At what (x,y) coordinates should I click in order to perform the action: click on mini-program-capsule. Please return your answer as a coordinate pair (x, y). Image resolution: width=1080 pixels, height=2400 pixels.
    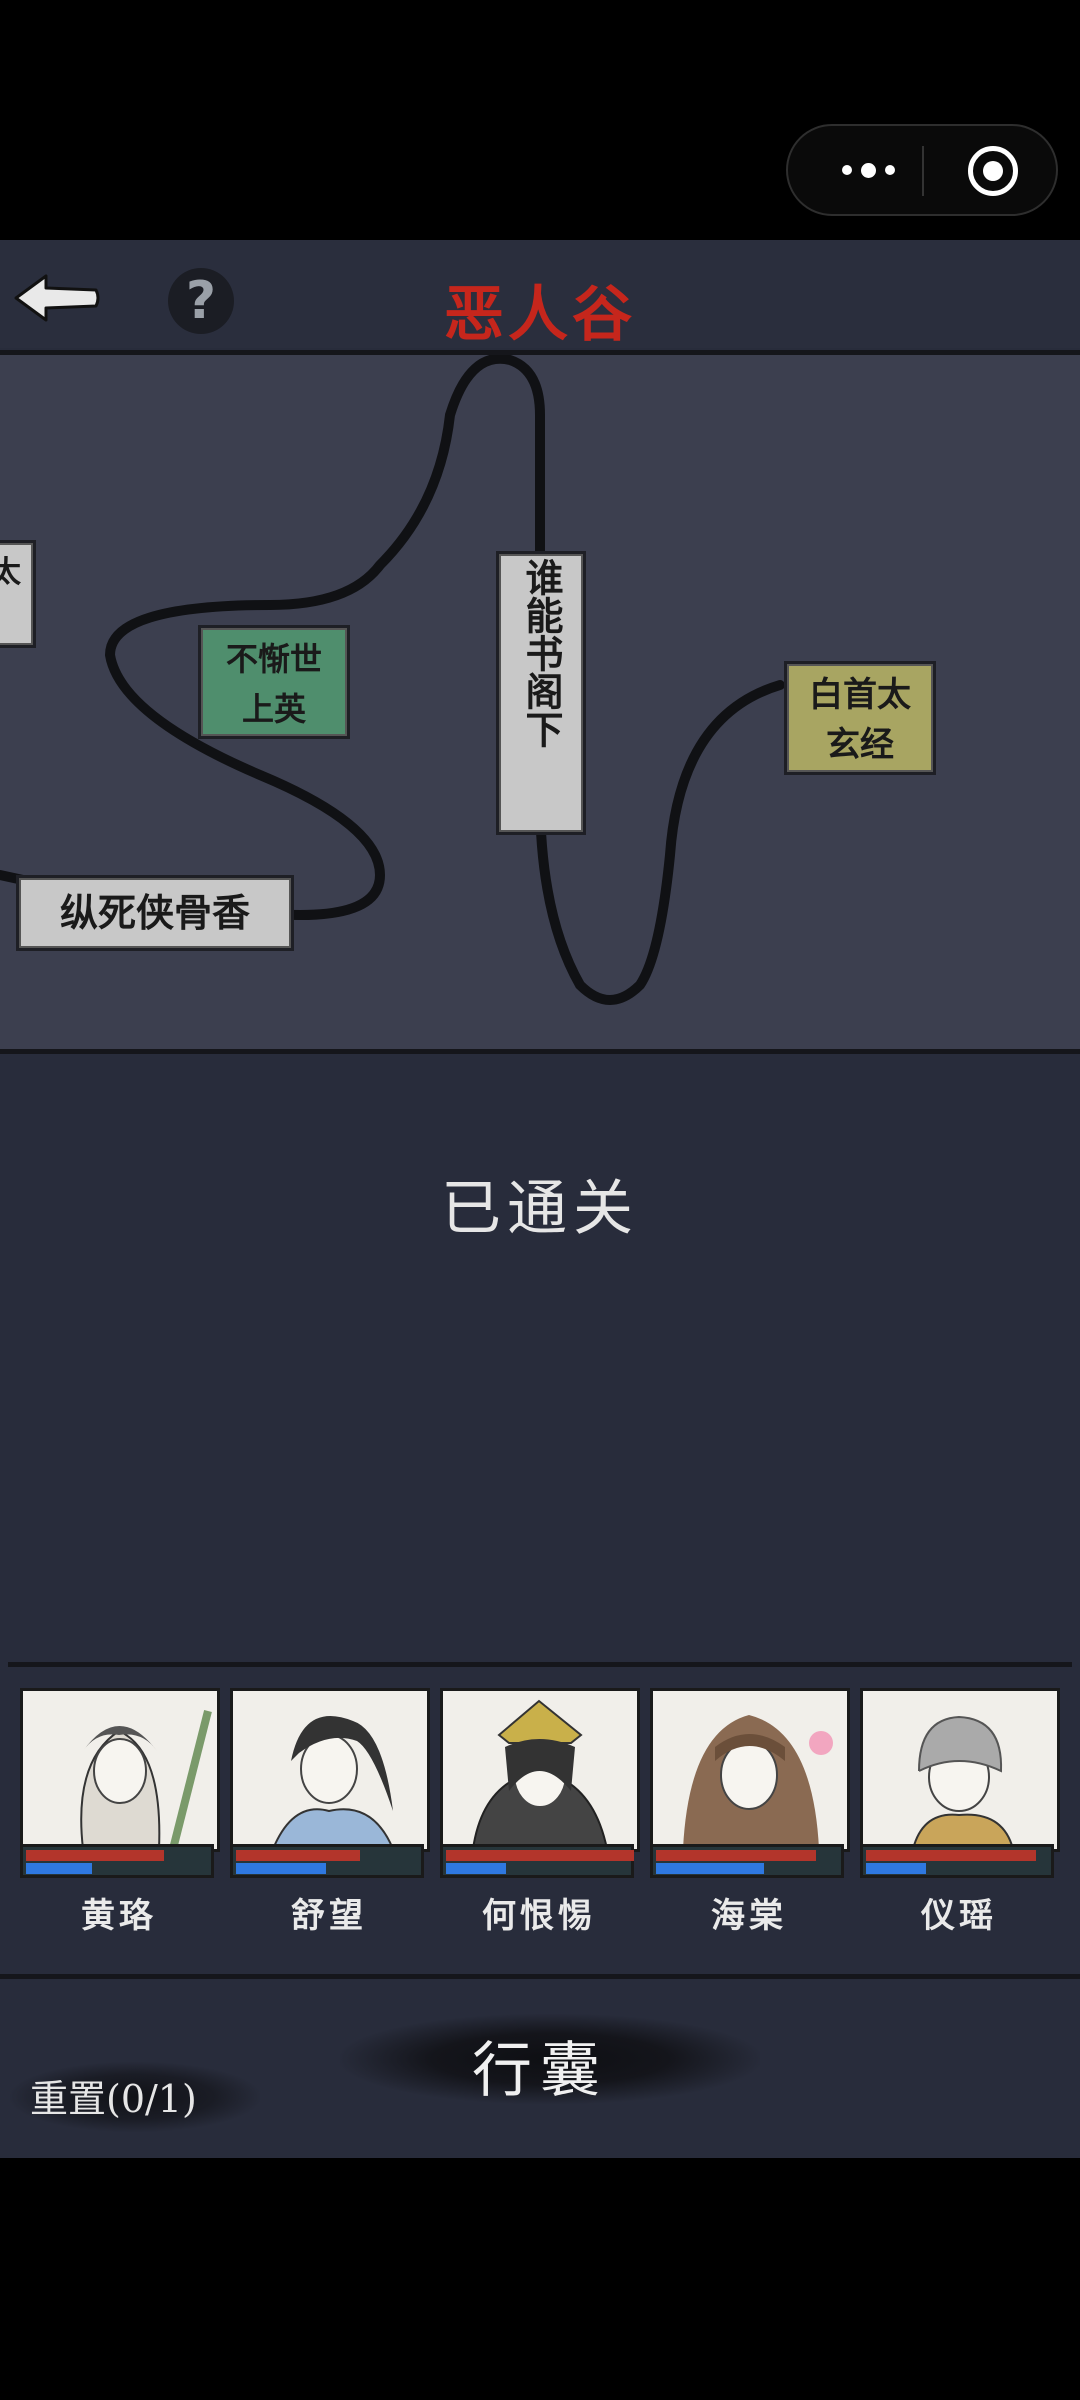
    Looking at the image, I should click on (922, 170).